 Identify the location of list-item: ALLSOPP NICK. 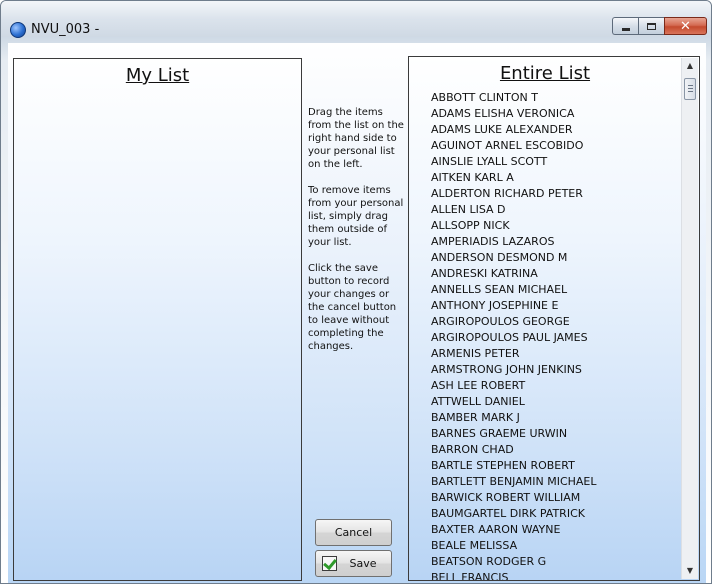
(514, 226).